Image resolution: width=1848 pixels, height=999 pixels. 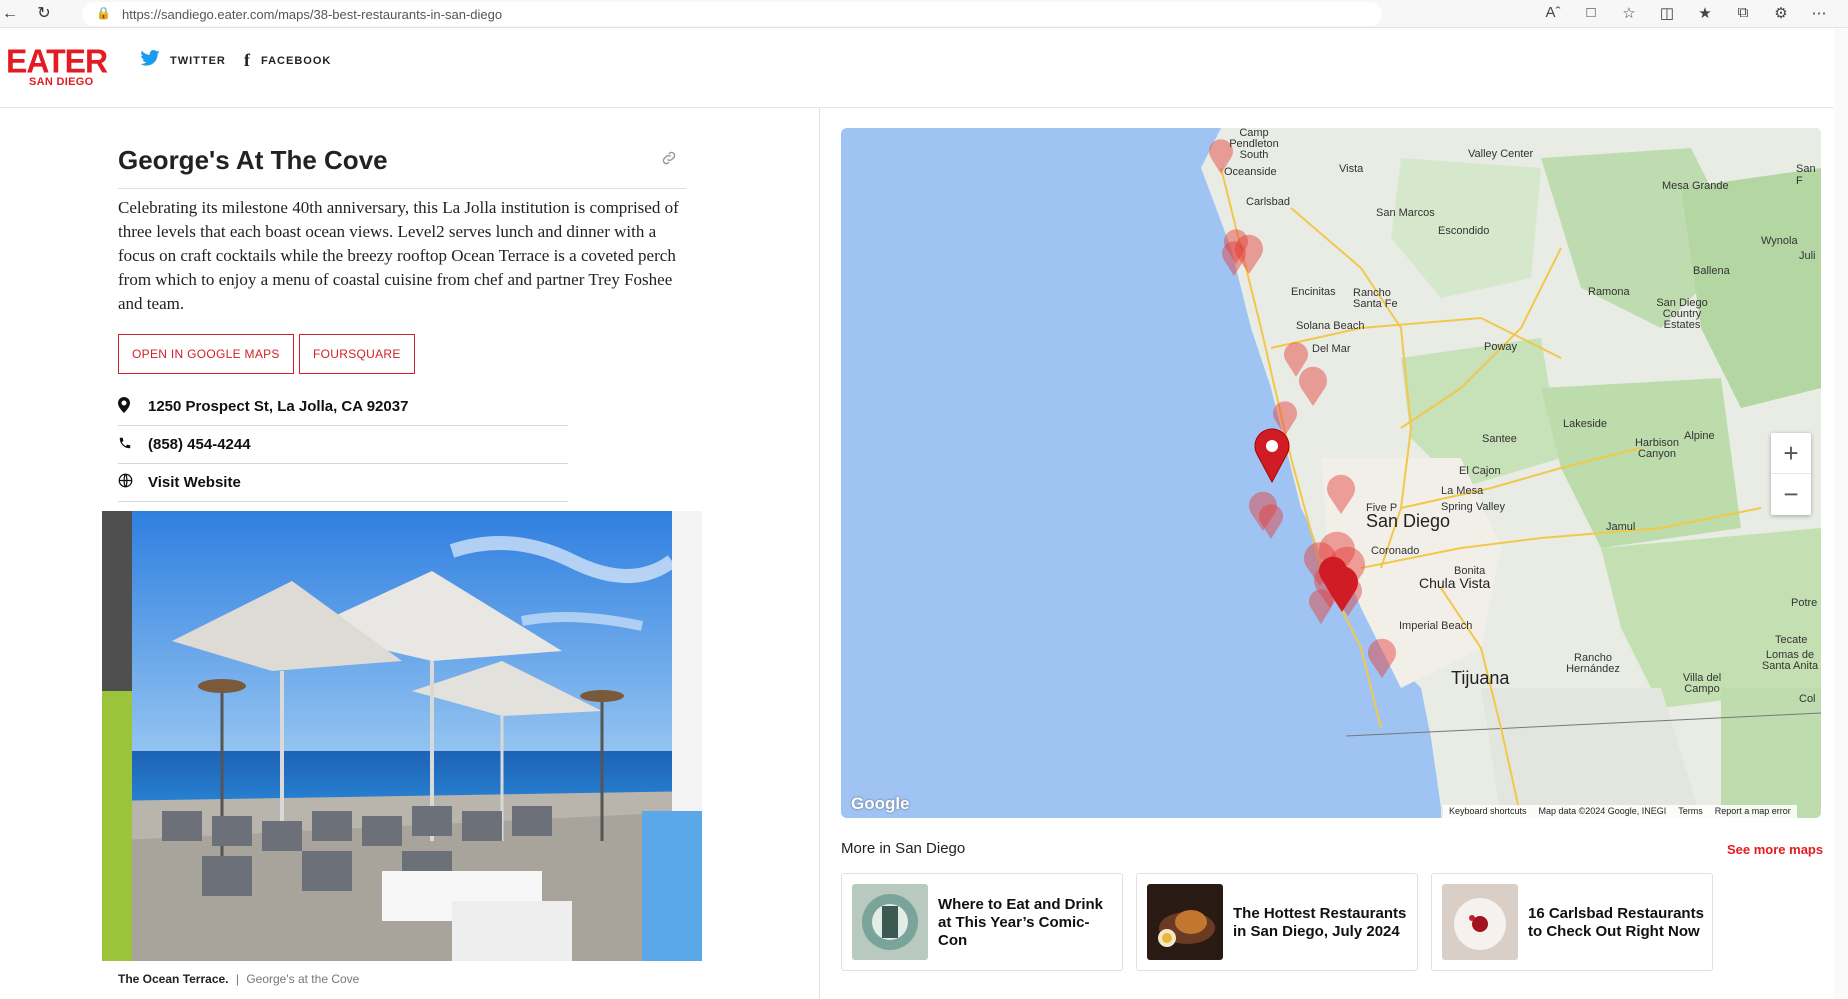 I want to click on foursquare-button: FOURSQUARE, so click(x=357, y=354).